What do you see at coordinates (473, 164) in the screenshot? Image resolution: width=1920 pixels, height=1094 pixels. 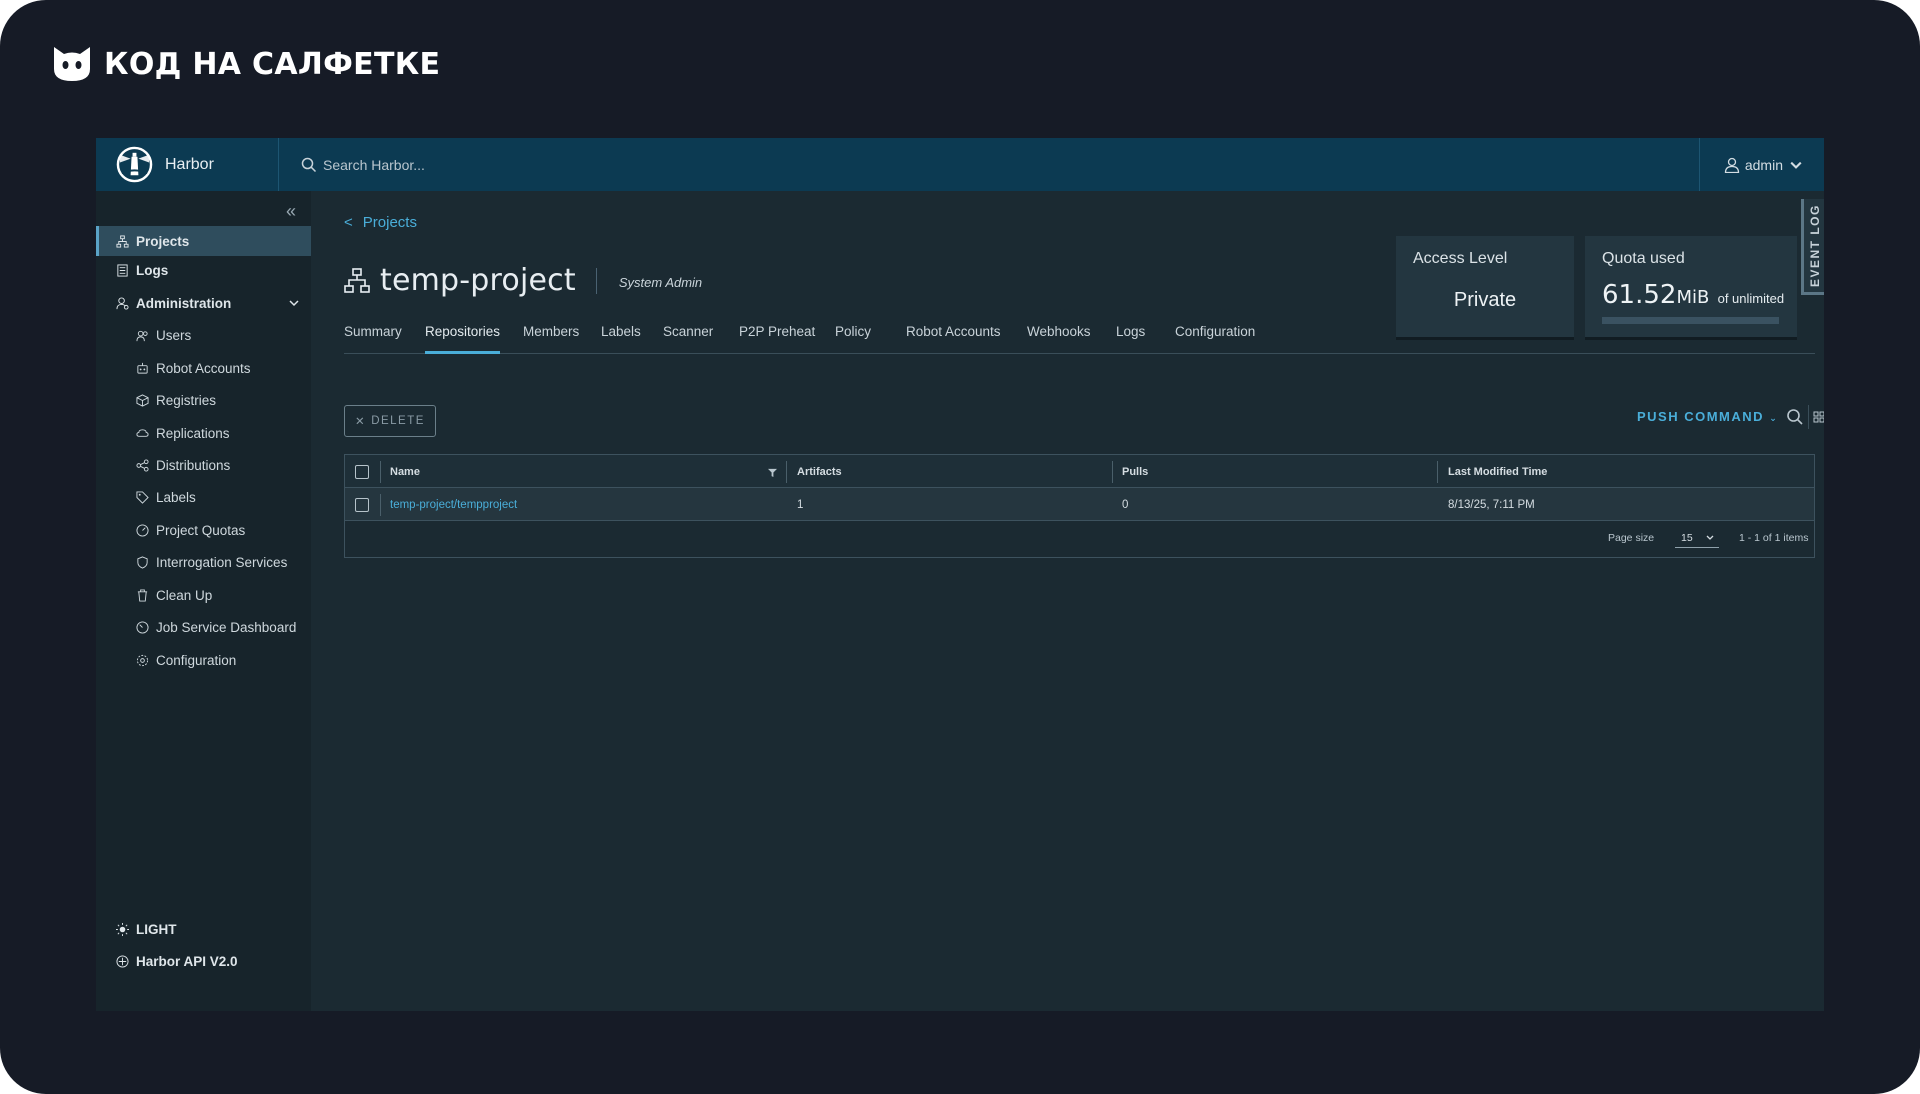 I see `search-input` at bounding box center [473, 164].